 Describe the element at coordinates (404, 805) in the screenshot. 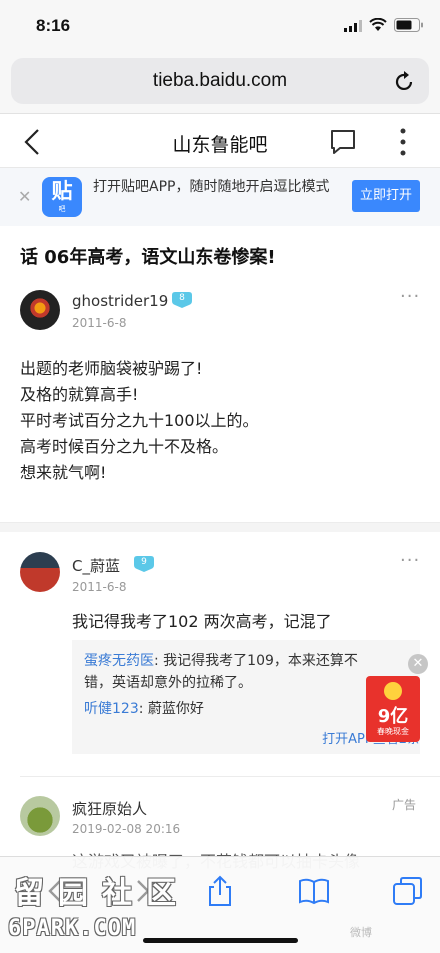

I see `ad-badge: 广告` at that location.